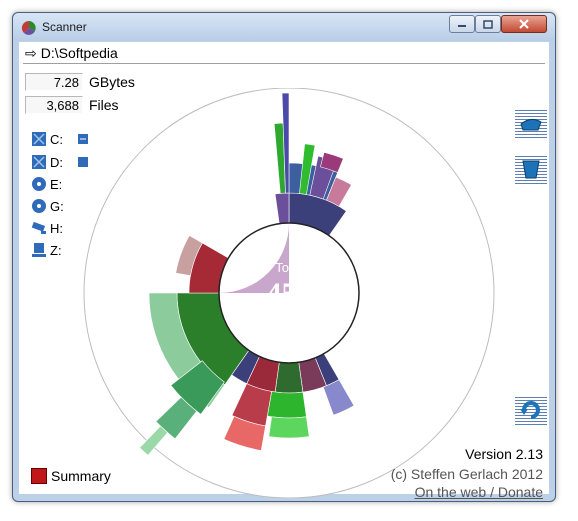 The image size is (578, 521). I want to click on drive-label: G:, so click(57, 206).